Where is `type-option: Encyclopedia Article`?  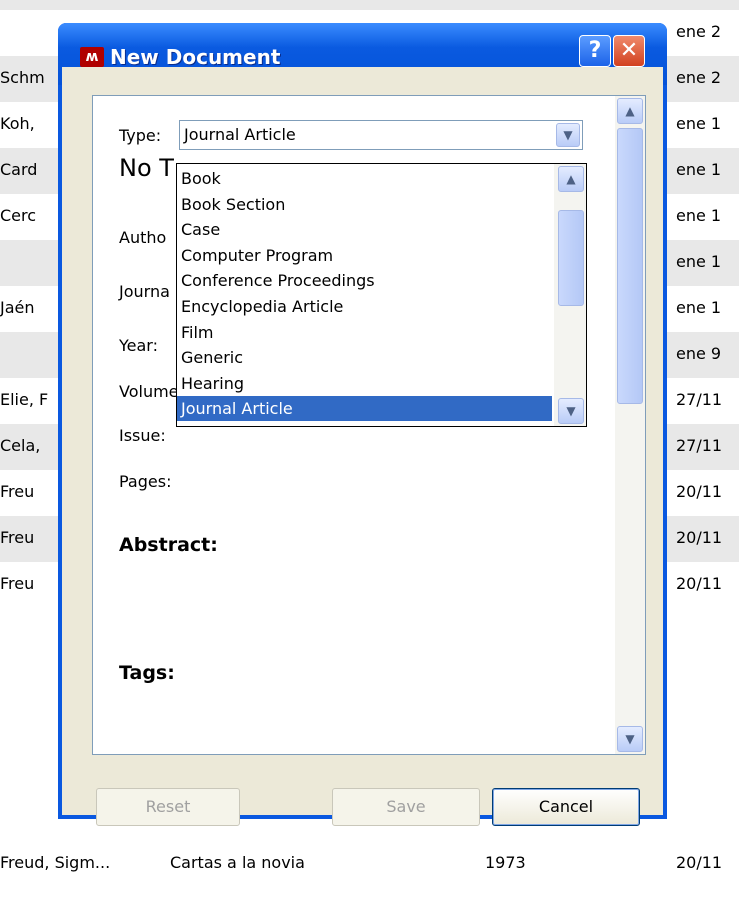 type-option: Encyclopedia Article is located at coordinates (364, 306).